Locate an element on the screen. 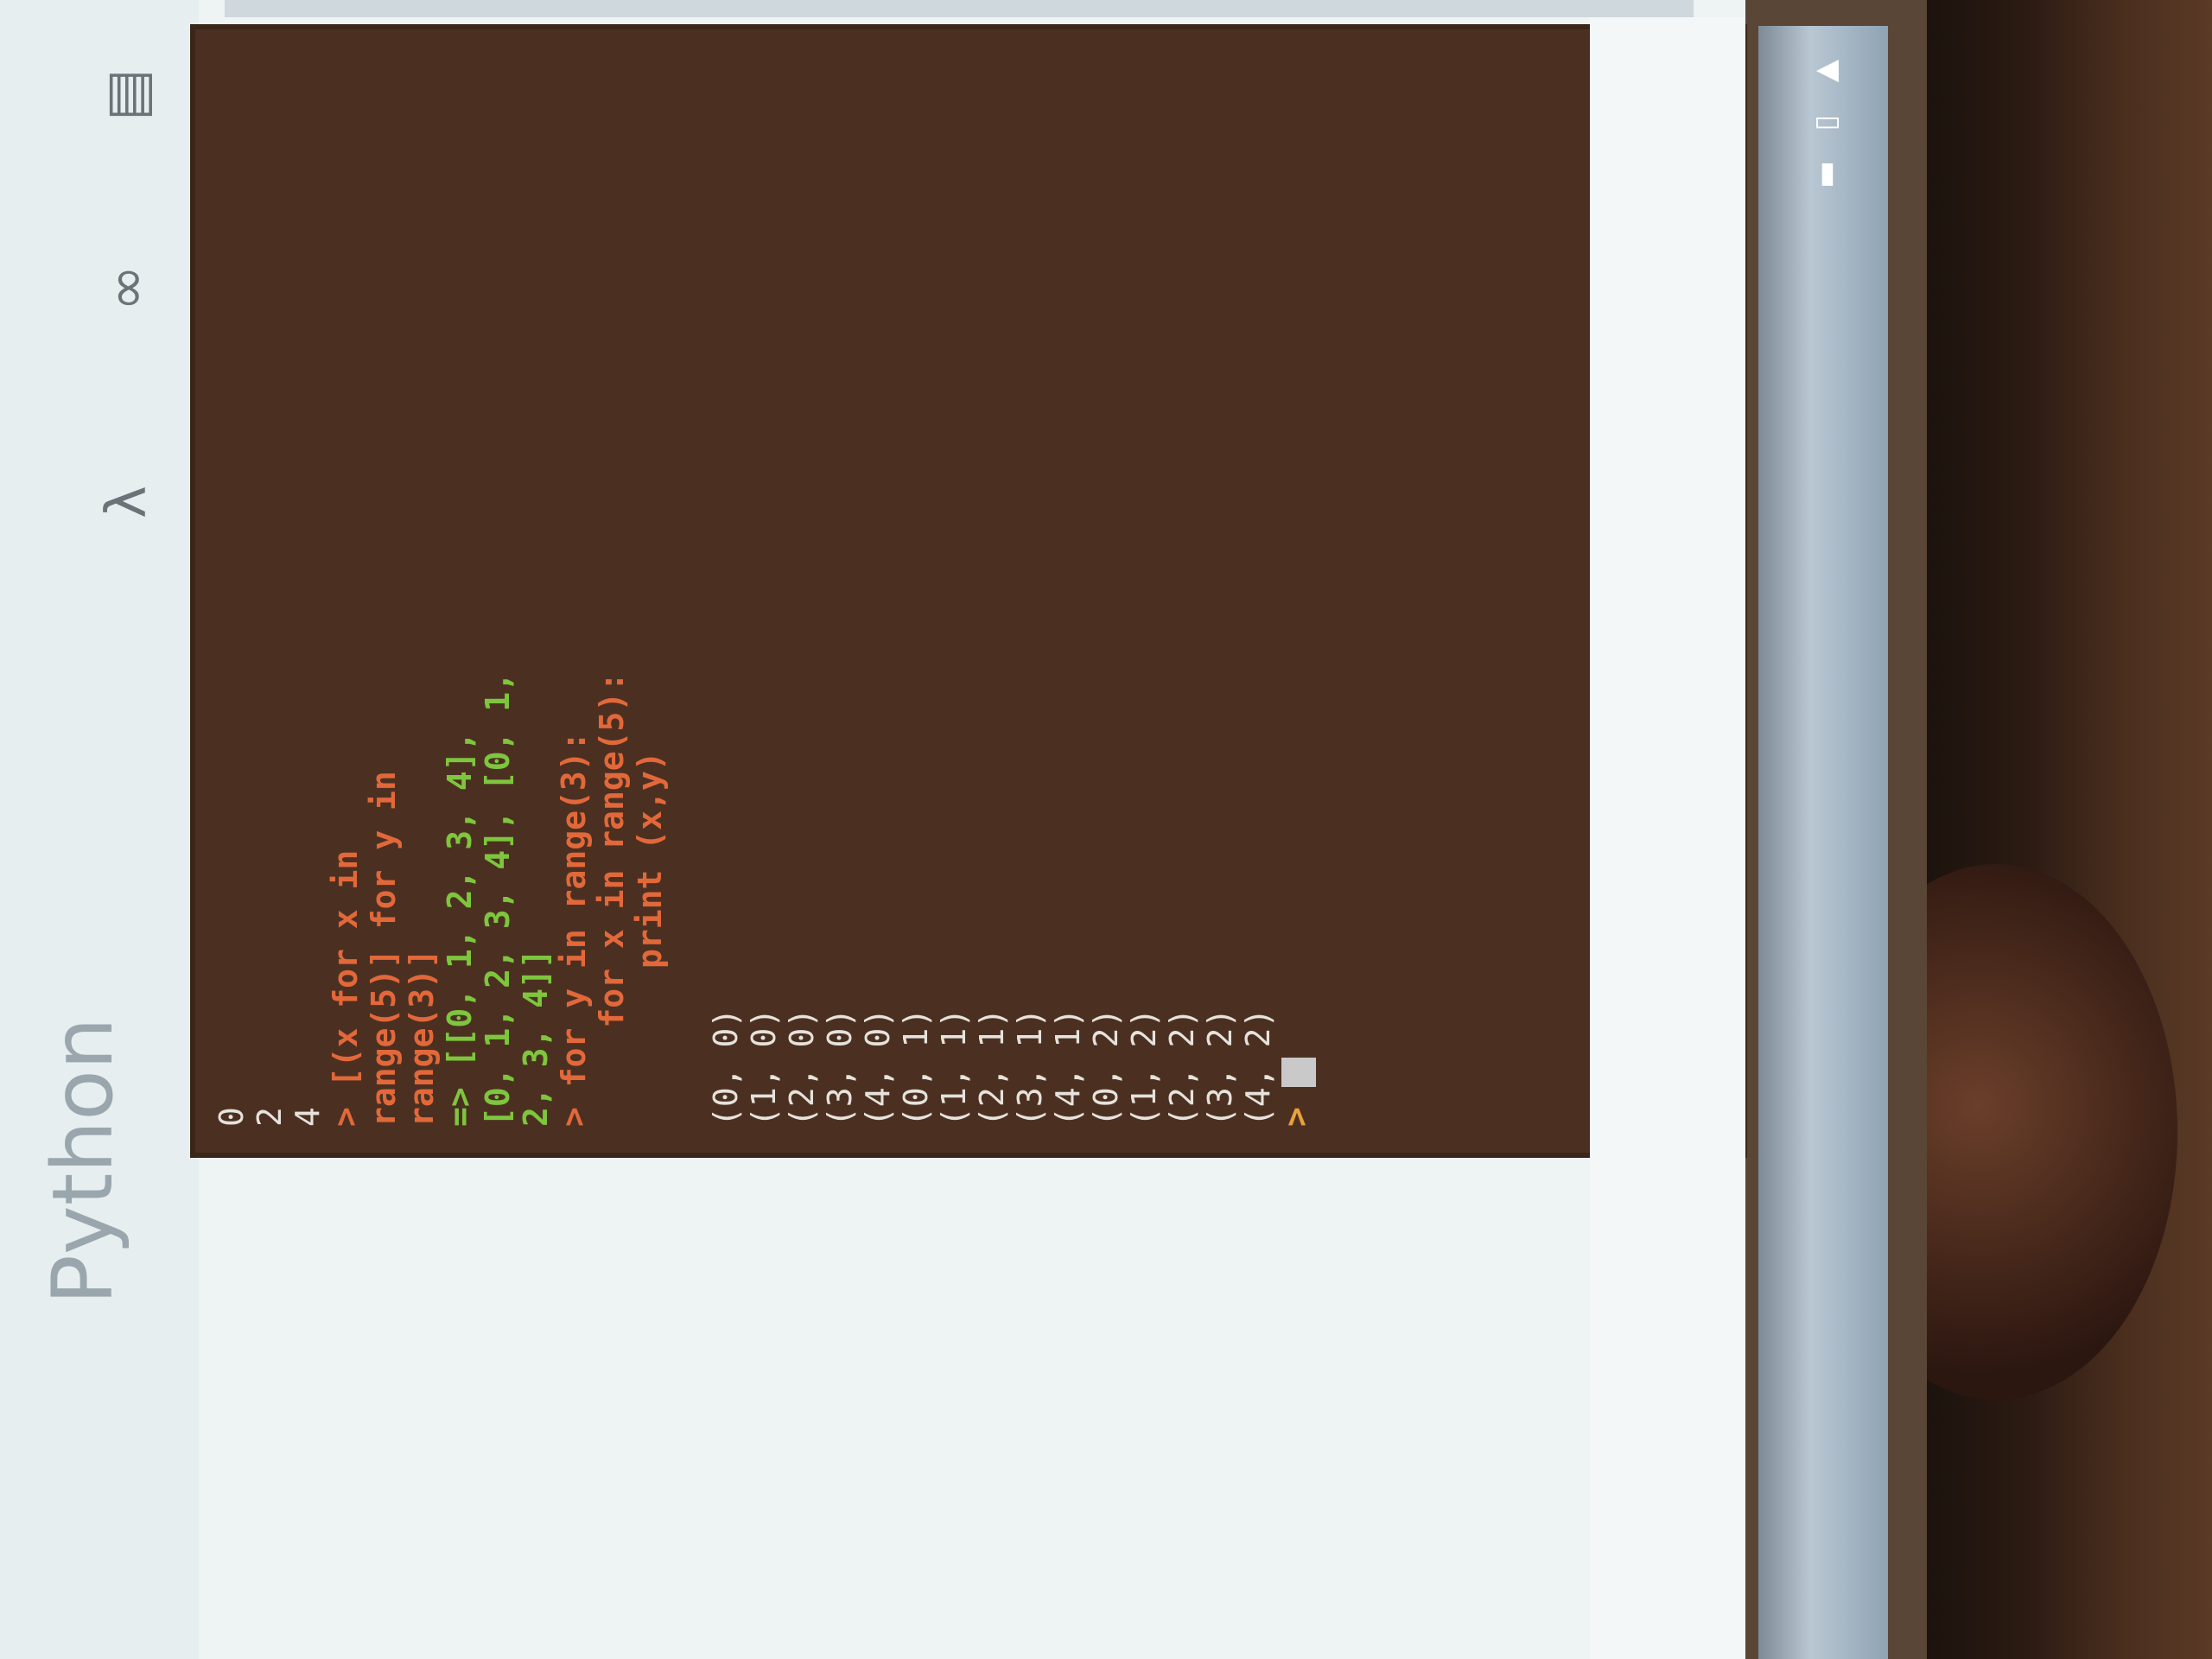 This screenshot has height=1659, width=2212. scrollbar is located at coordinates (959, 8).